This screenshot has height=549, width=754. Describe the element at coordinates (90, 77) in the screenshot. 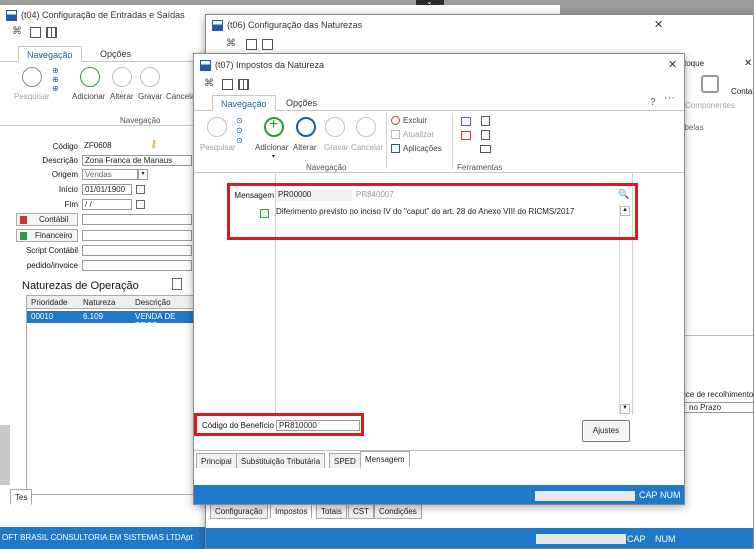

I see `add-icon` at that location.